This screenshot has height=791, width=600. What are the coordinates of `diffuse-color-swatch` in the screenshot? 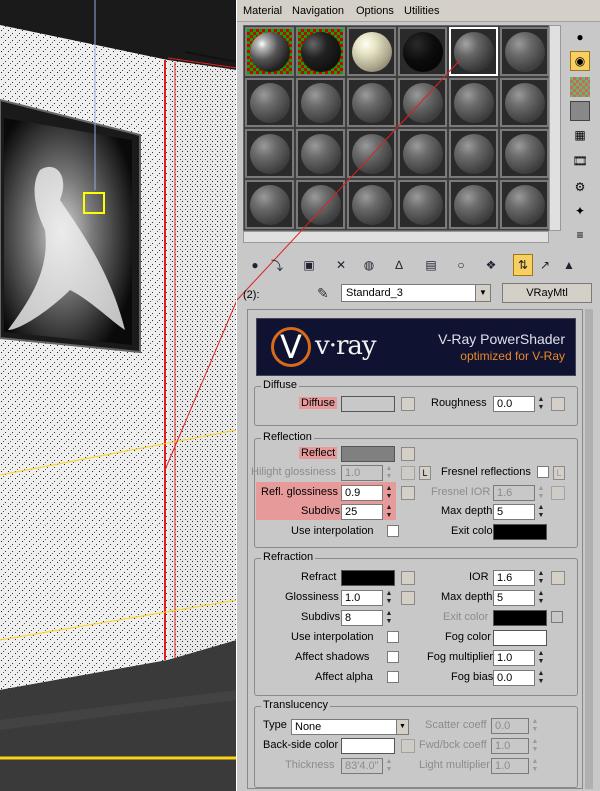 It's located at (368, 404).